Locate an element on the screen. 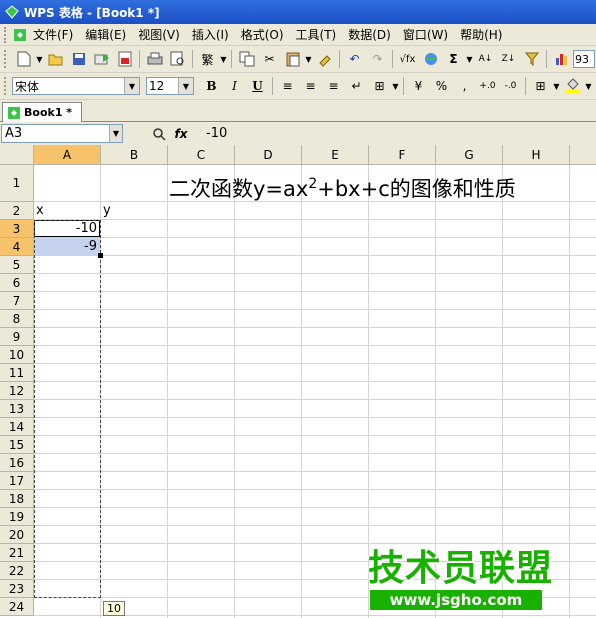 The height and width of the screenshot is (618, 596). row-header-19: 19 is located at coordinates (17, 517).